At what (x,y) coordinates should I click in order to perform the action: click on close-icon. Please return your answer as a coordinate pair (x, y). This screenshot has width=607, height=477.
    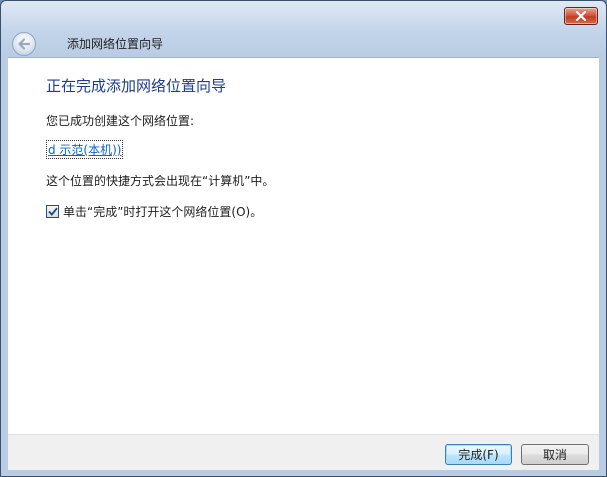
    Looking at the image, I should click on (581, 16).